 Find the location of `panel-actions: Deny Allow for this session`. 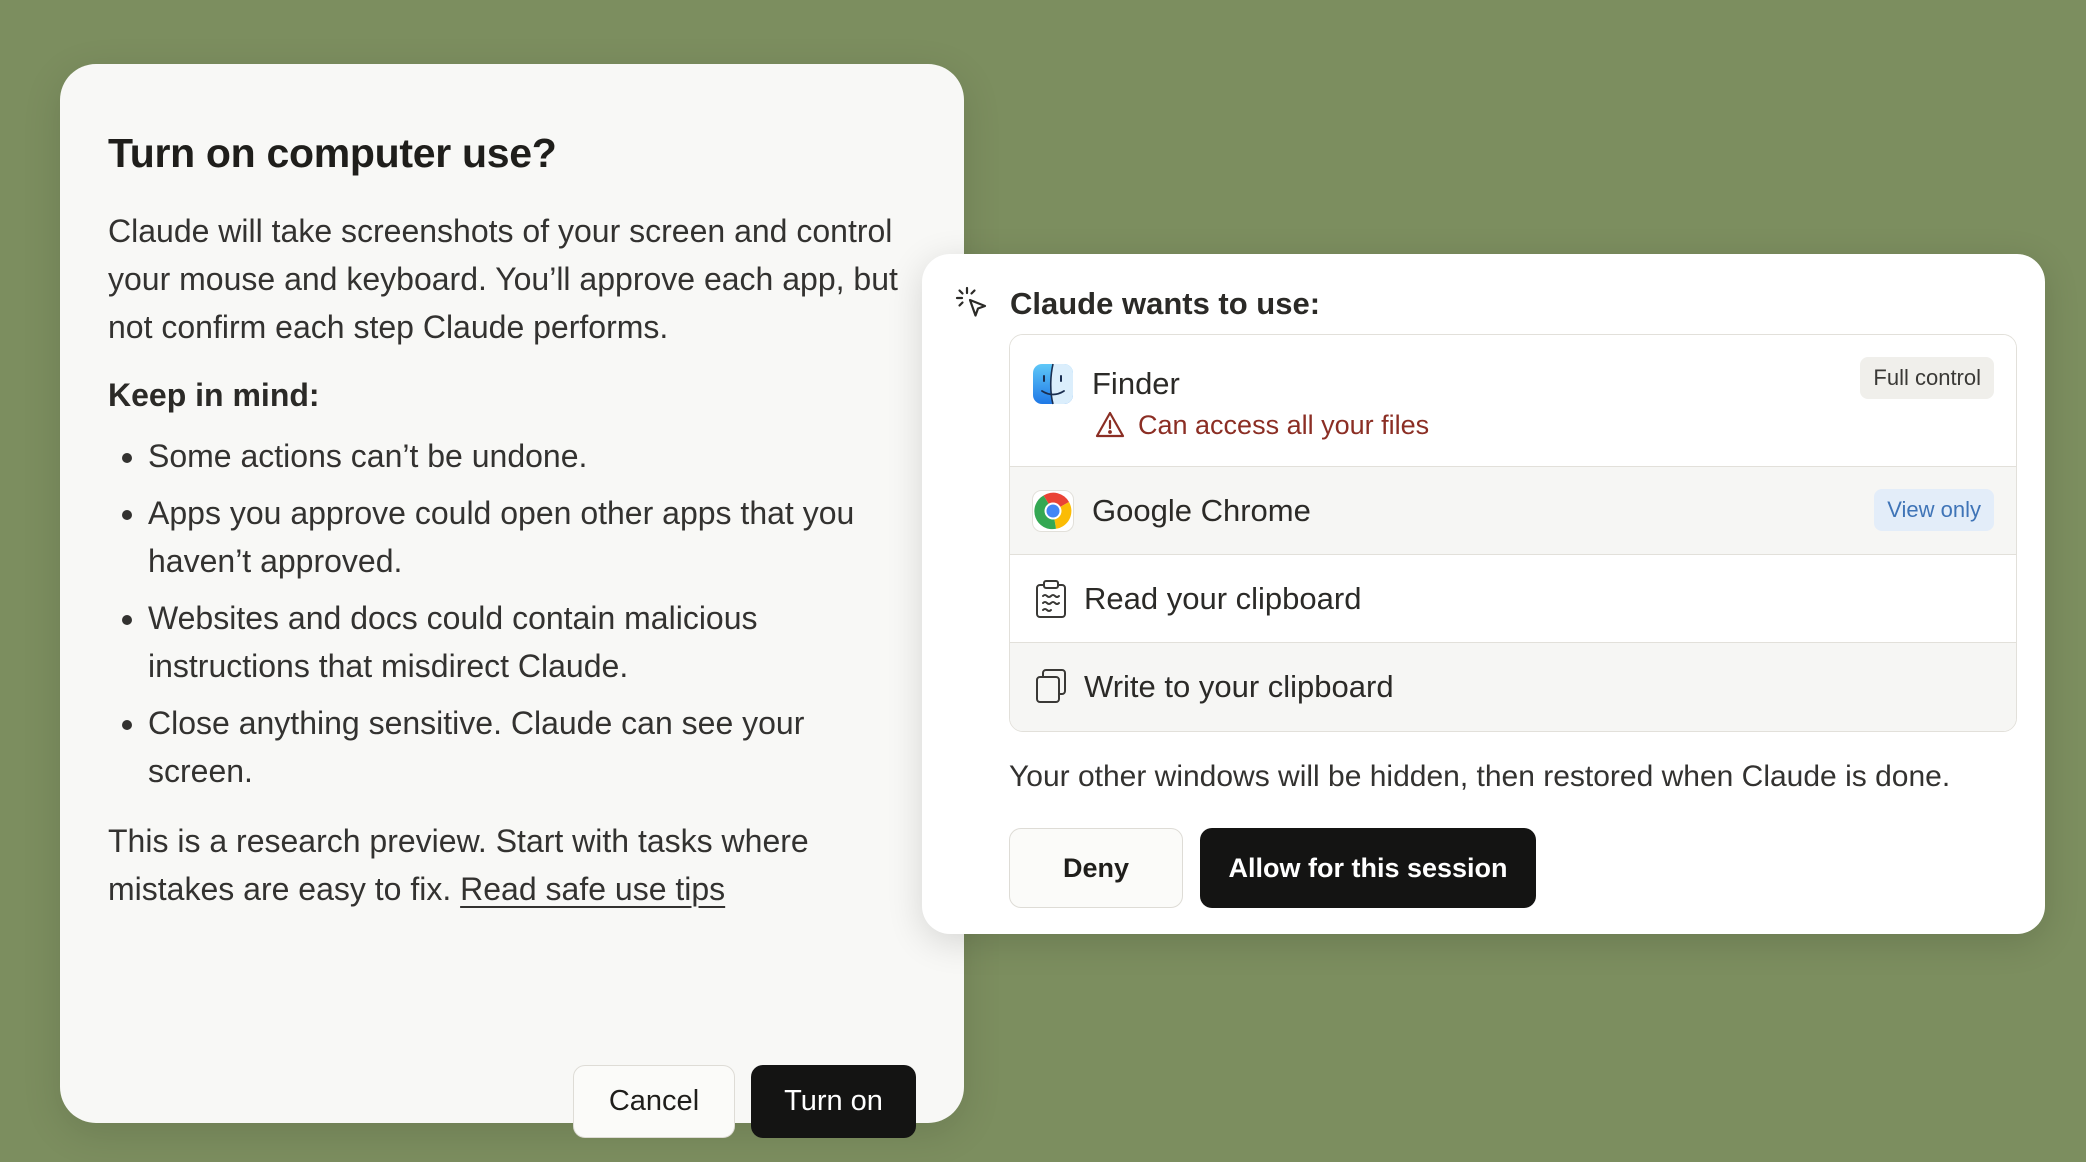

panel-actions: Deny Allow for this session is located at coordinates (1272, 868).